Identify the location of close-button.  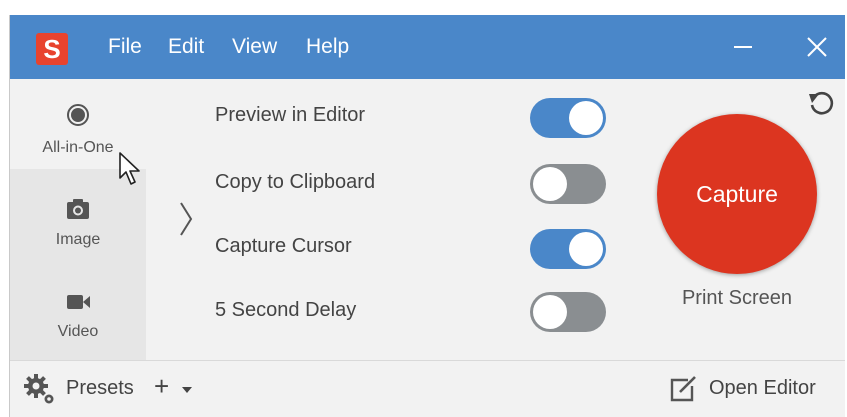
(817, 47).